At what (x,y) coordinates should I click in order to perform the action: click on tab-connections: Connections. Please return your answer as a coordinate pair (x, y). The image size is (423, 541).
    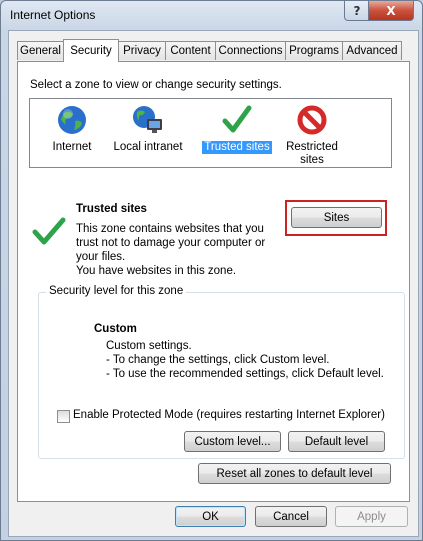
    Looking at the image, I should click on (250, 50).